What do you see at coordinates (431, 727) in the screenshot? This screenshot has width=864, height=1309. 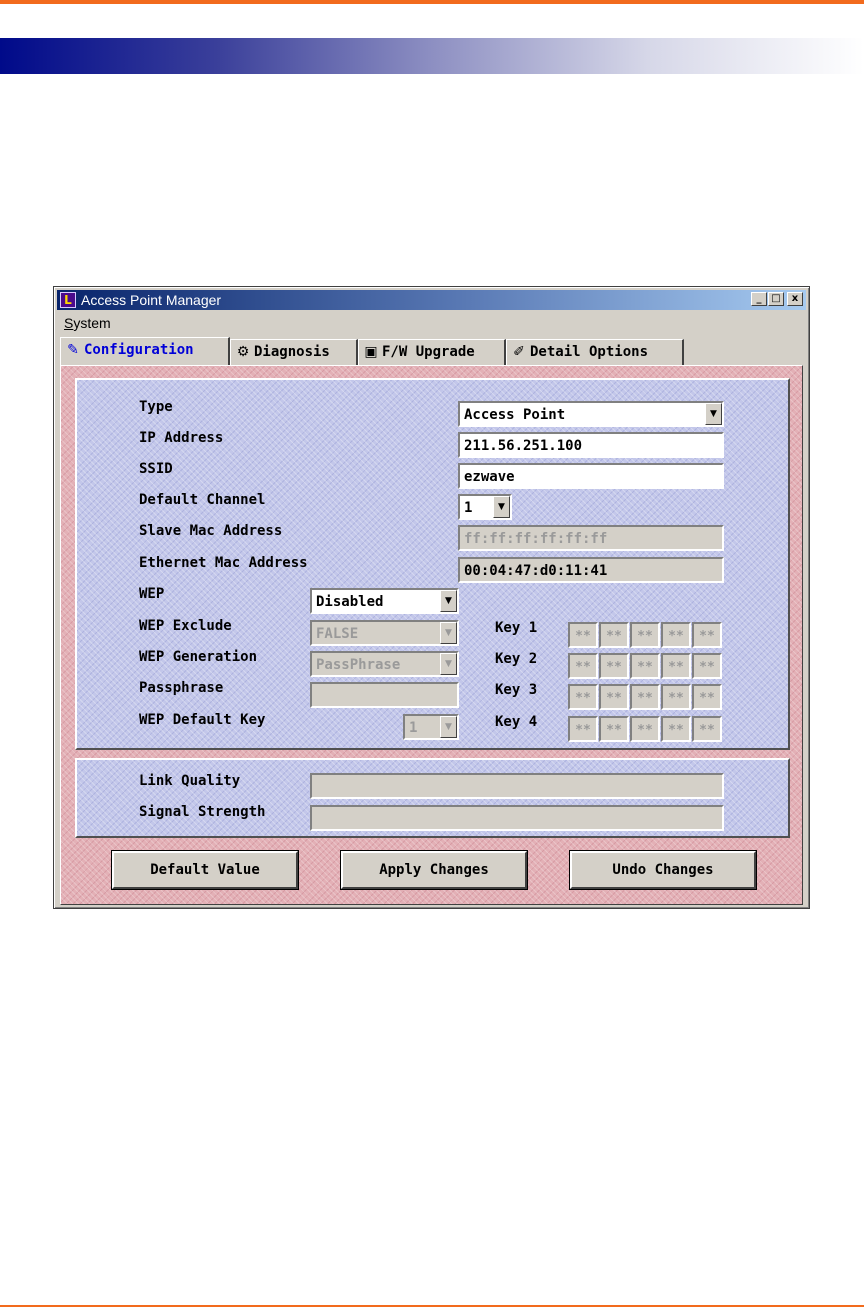 I see `wep-default-key-select: 1 ▼` at bounding box center [431, 727].